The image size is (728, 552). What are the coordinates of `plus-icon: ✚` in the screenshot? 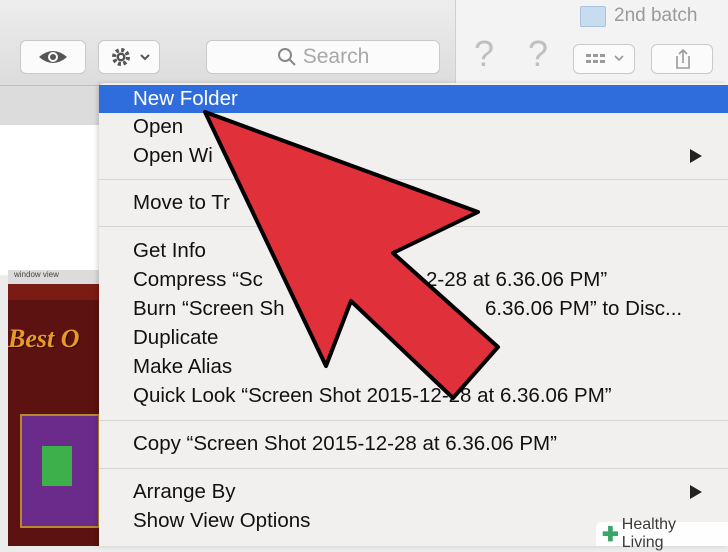 It's located at (610, 534).